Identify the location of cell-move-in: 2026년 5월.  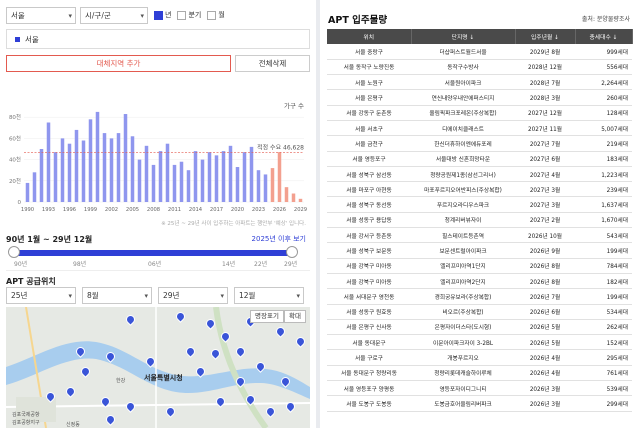
(545, 342).